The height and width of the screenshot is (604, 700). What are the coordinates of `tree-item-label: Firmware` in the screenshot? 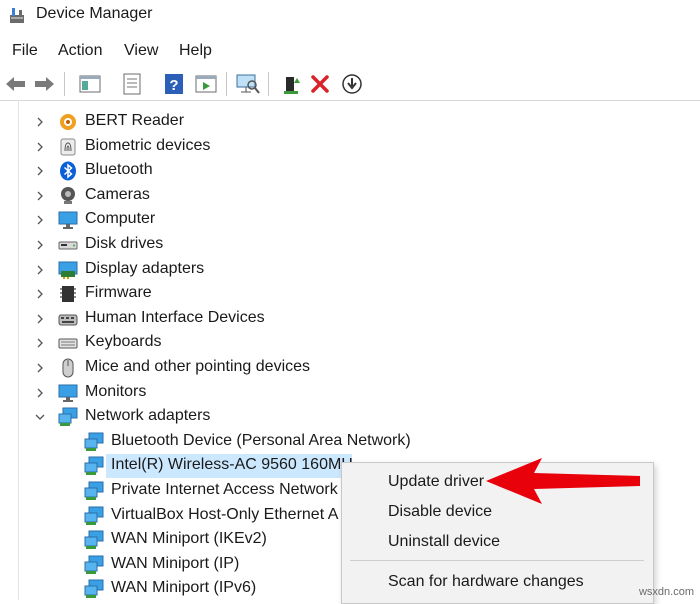 It's located at (118, 293).